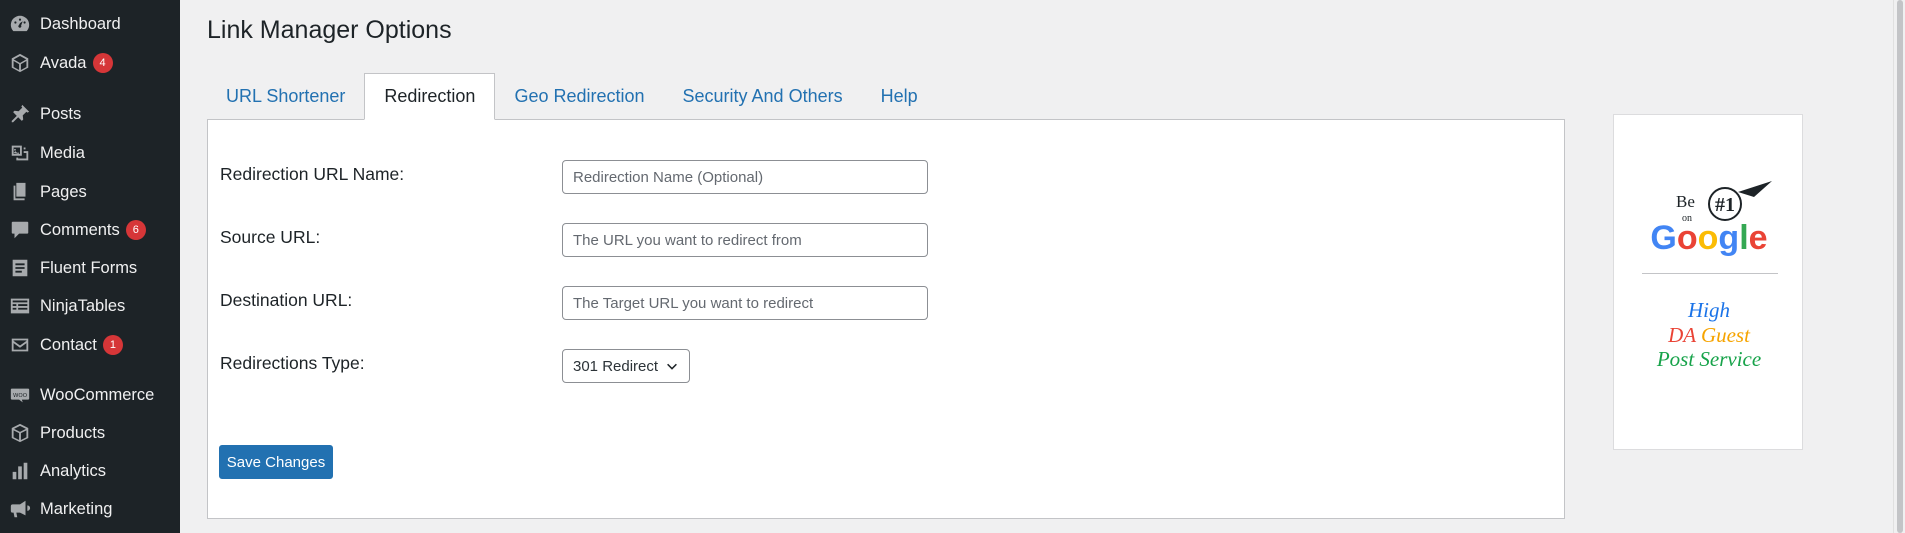 The image size is (1905, 533). What do you see at coordinates (20, 24) in the screenshot?
I see `dashboard-icon` at bounding box center [20, 24].